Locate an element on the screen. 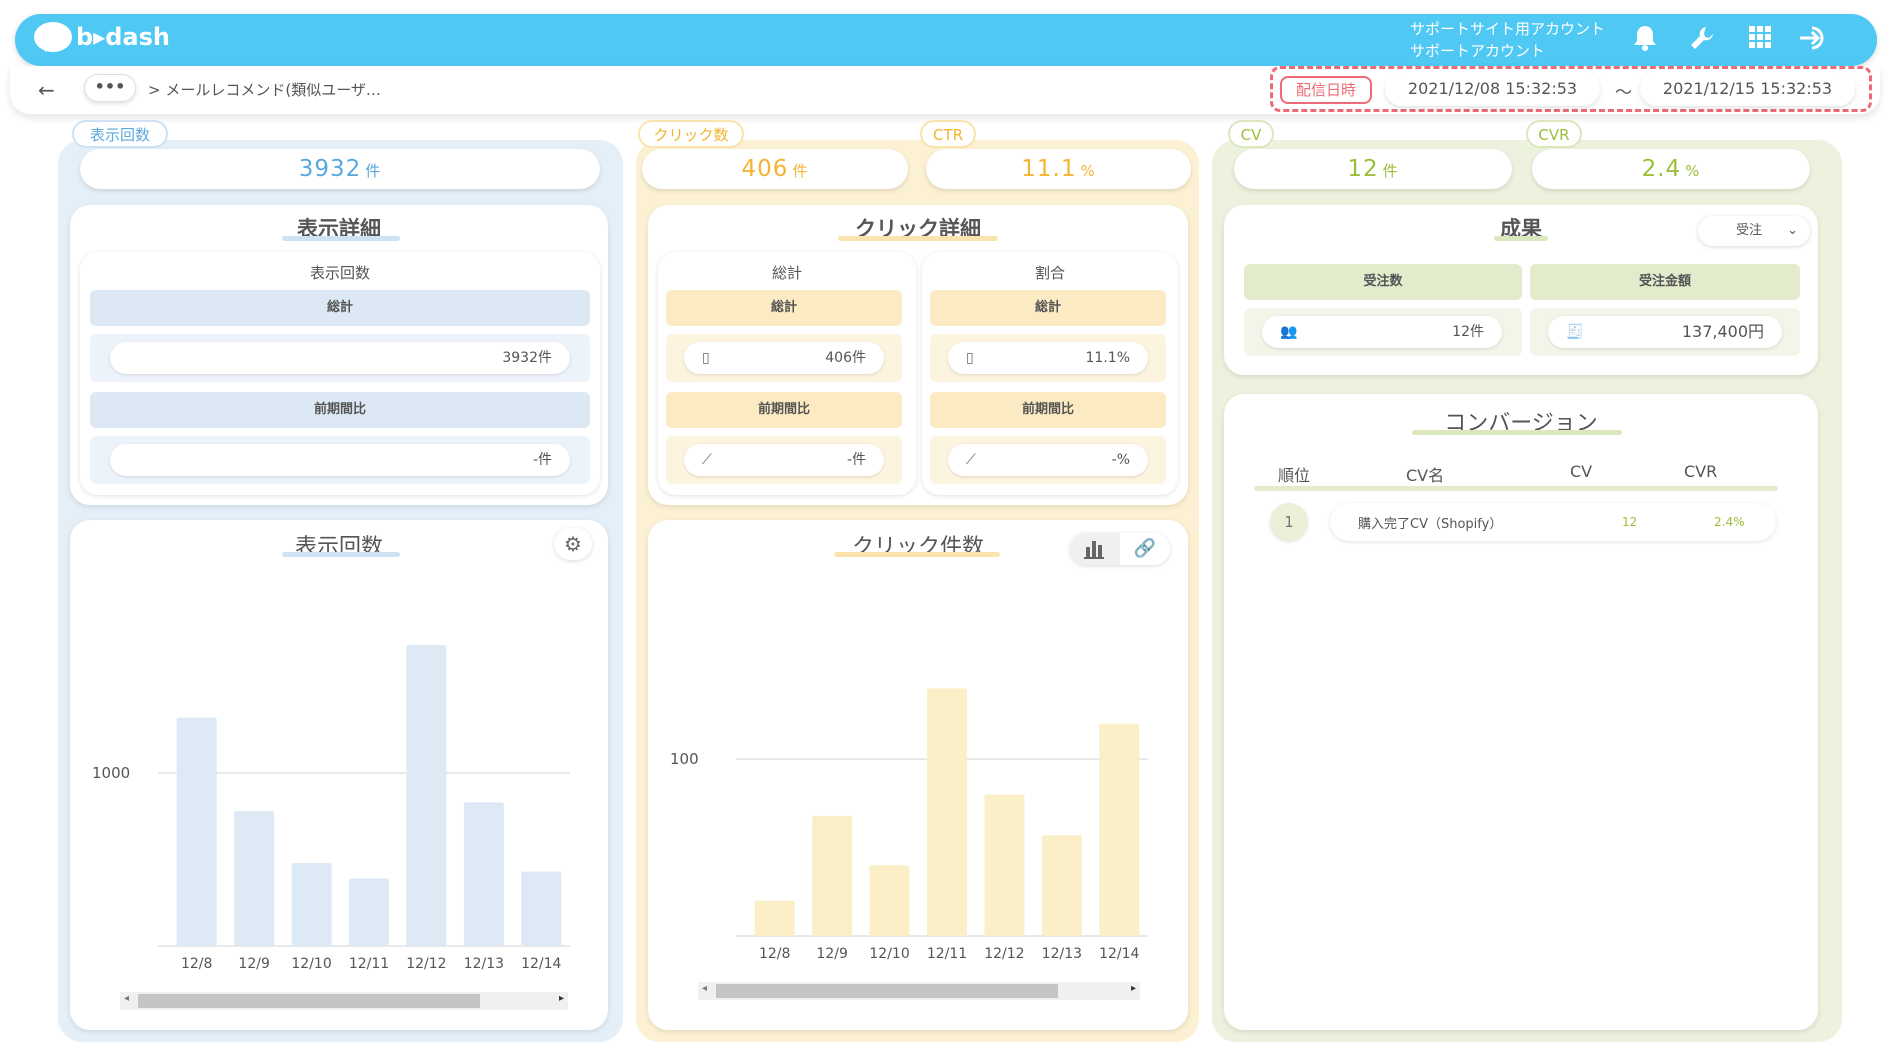  date-to-input: 2021/12/15 15:32:53 is located at coordinates (1747, 89).